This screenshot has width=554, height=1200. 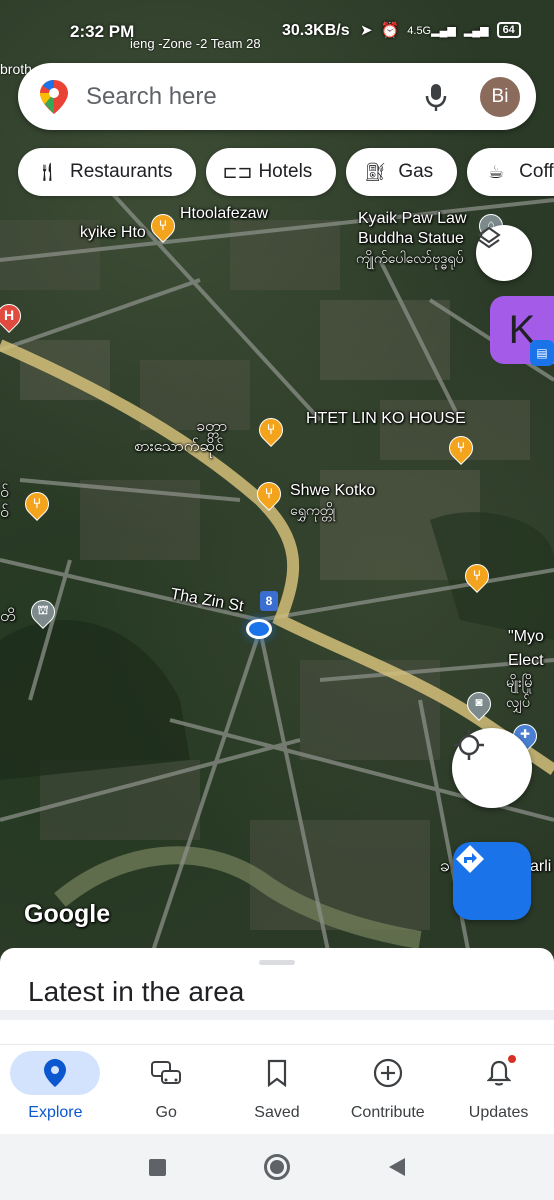 I want to click on gas-pump-icon: ⛽︎, so click(x=375, y=171).